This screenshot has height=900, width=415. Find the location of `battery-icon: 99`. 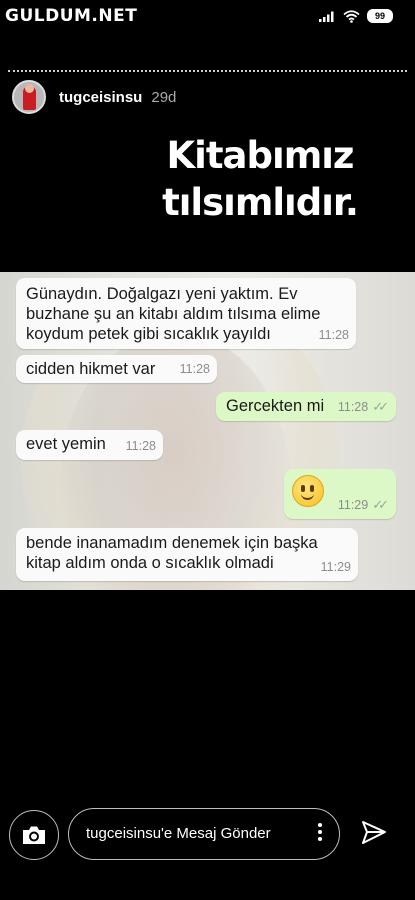

battery-icon: 99 is located at coordinates (380, 16).